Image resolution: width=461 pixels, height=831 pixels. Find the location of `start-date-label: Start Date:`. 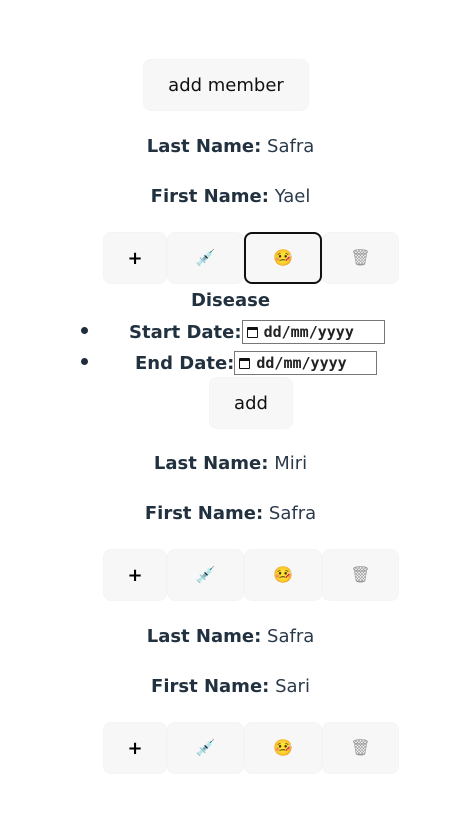

start-date-label: Start Date: is located at coordinates (185, 332).